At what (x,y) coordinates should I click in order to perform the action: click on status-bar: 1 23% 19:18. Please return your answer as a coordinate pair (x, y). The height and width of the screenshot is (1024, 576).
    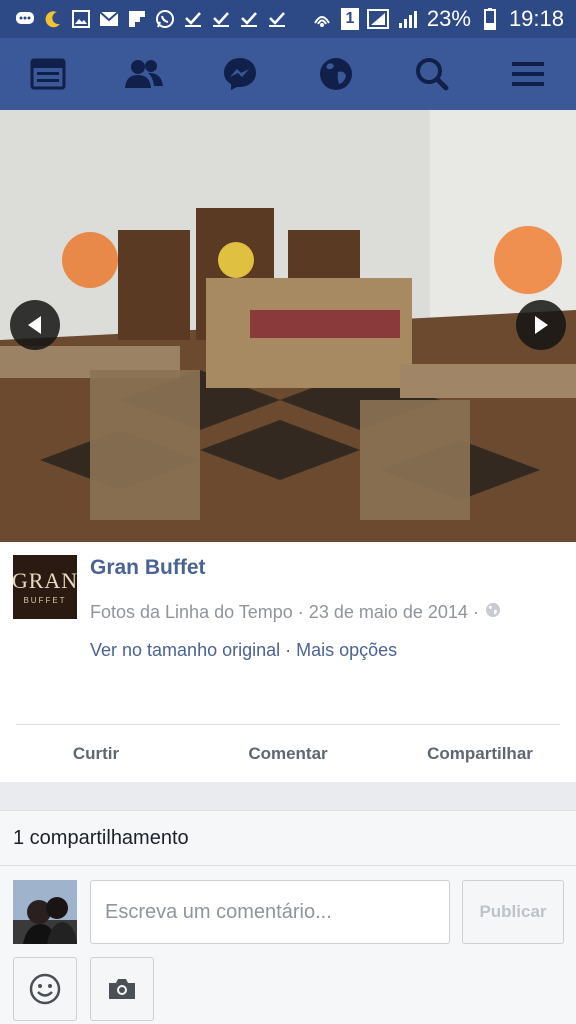
    Looking at the image, I should click on (288, 19).